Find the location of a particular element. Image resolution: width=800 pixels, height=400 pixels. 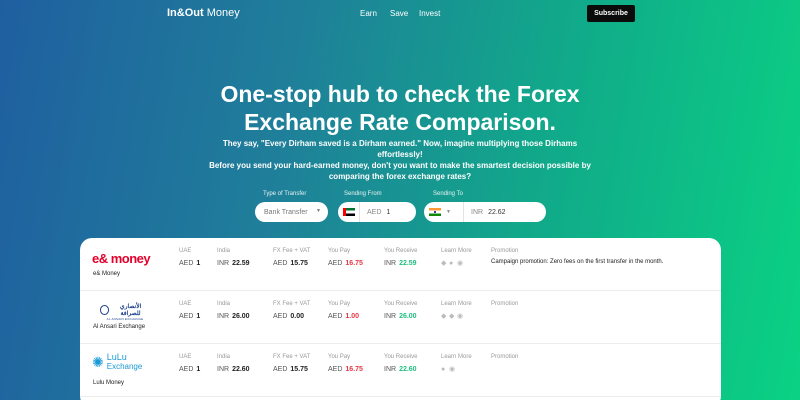

you-receive: INR 22.59 is located at coordinates (400, 263).